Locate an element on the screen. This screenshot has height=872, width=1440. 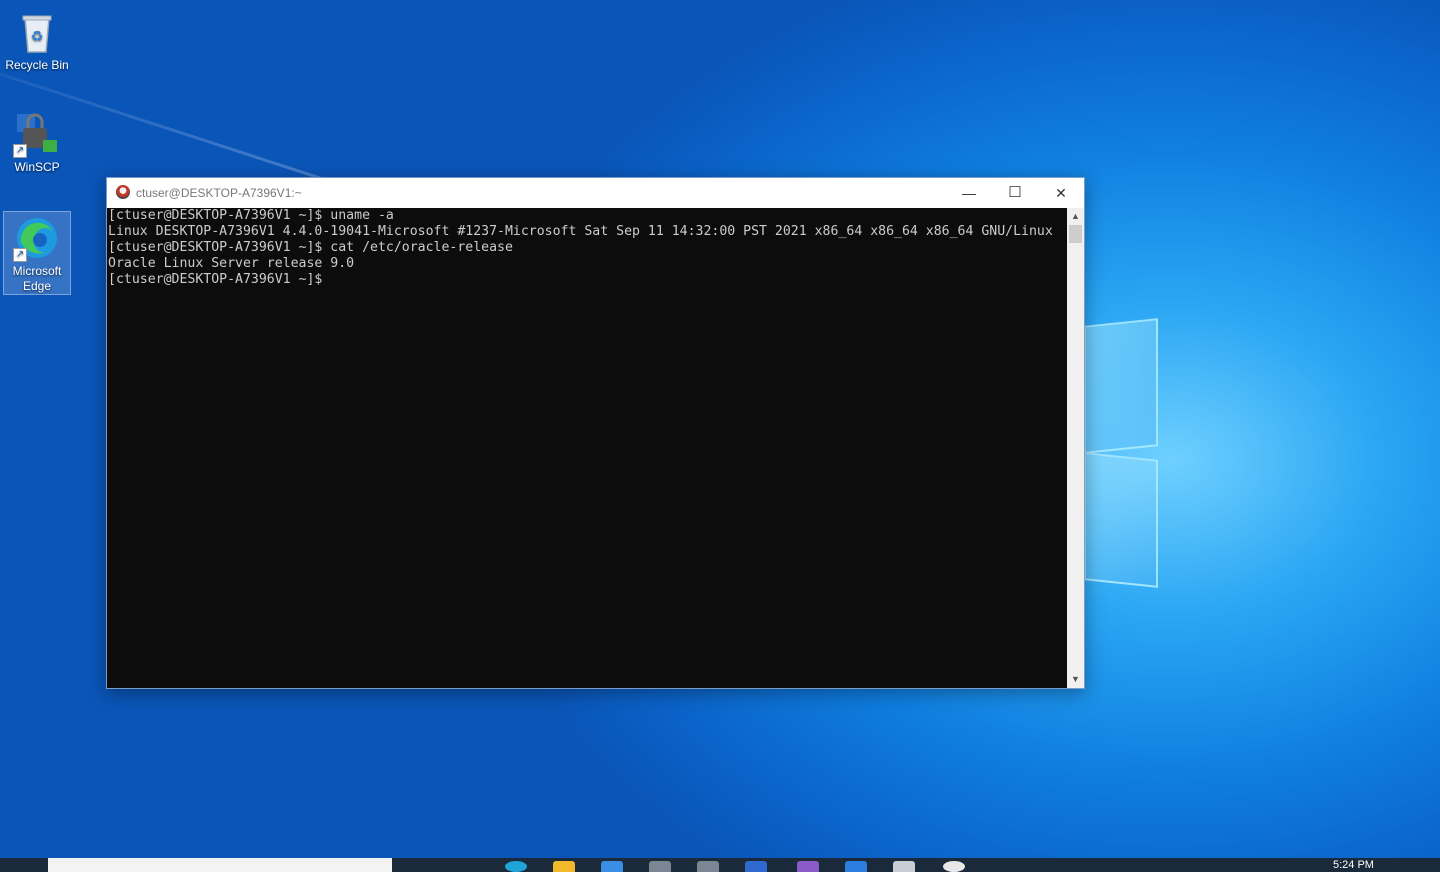
terminal-line: [ctuser@DESKTOP-A7396V1 ~]$ uname -a is located at coordinates (251, 215).